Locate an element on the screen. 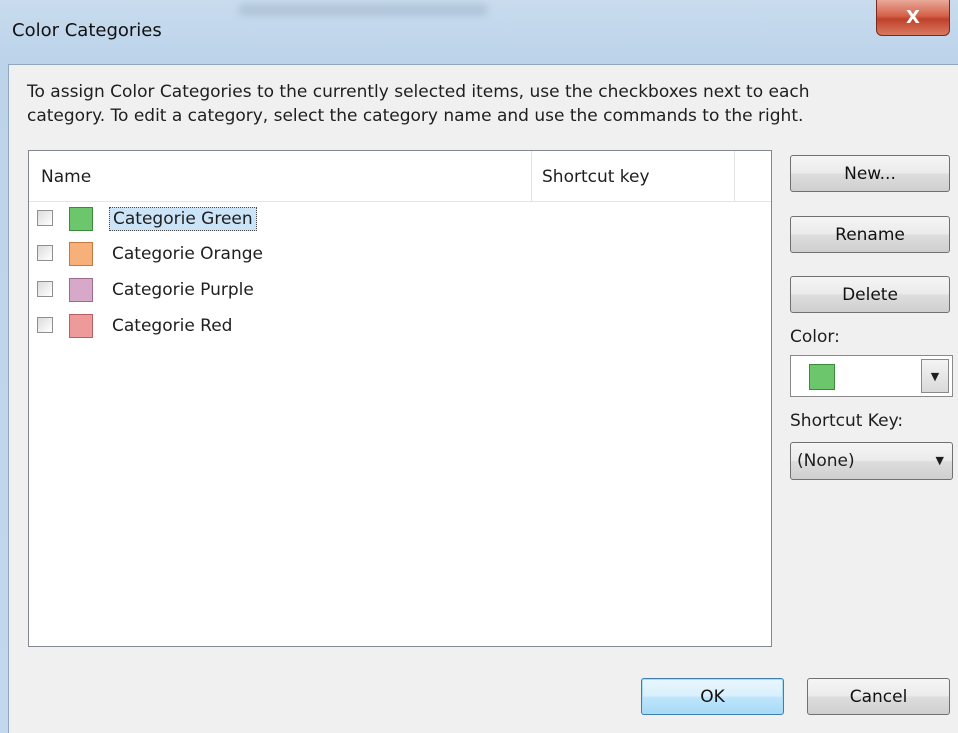 This screenshot has width=958, height=733. category-name: Categorie Green is located at coordinates (183, 219).